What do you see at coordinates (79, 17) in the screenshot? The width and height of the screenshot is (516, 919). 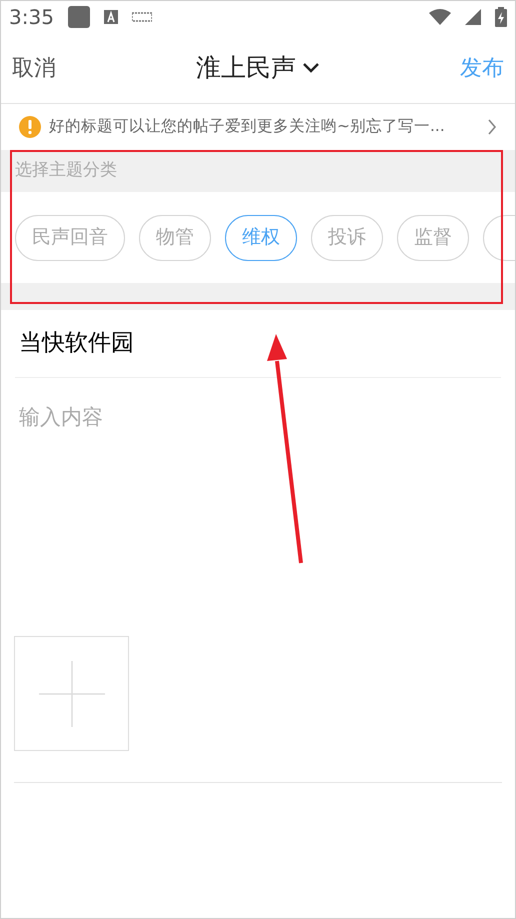 I see `app-notification-icon` at bounding box center [79, 17].